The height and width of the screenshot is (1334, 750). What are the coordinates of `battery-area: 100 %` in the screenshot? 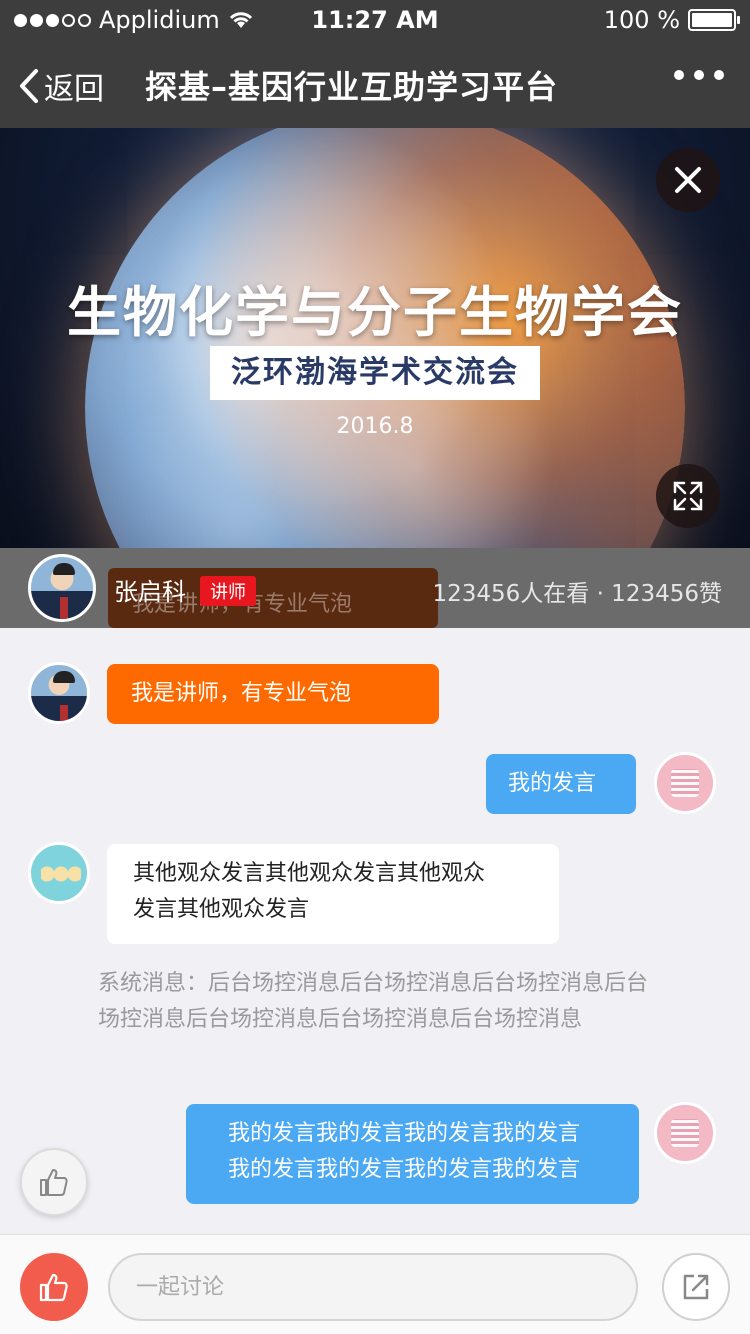 It's located at (671, 20).